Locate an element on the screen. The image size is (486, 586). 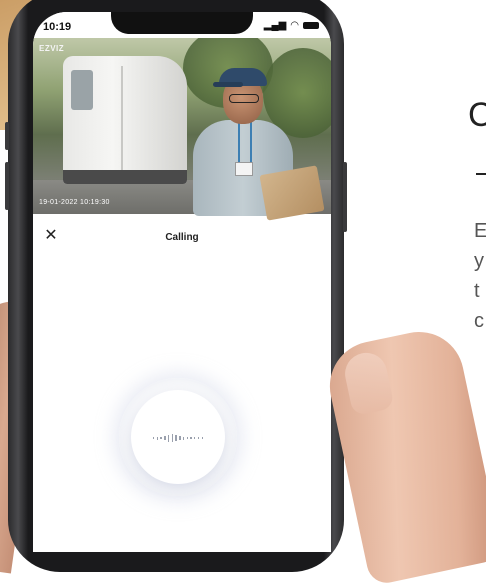
side-paragraph: E y t c is located at coordinates (480, 276).